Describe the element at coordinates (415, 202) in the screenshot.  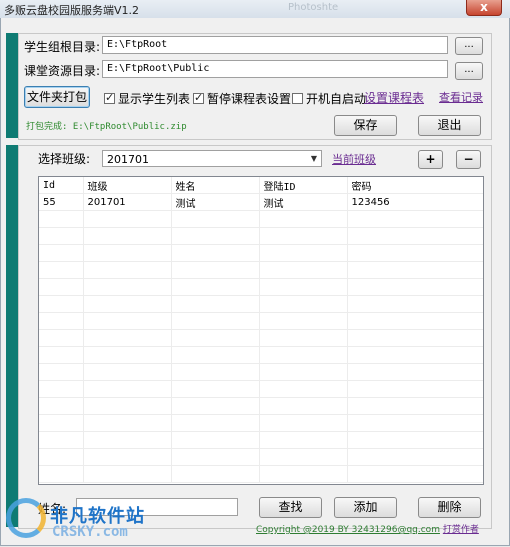
I see `cell-password: 123456` at that location.